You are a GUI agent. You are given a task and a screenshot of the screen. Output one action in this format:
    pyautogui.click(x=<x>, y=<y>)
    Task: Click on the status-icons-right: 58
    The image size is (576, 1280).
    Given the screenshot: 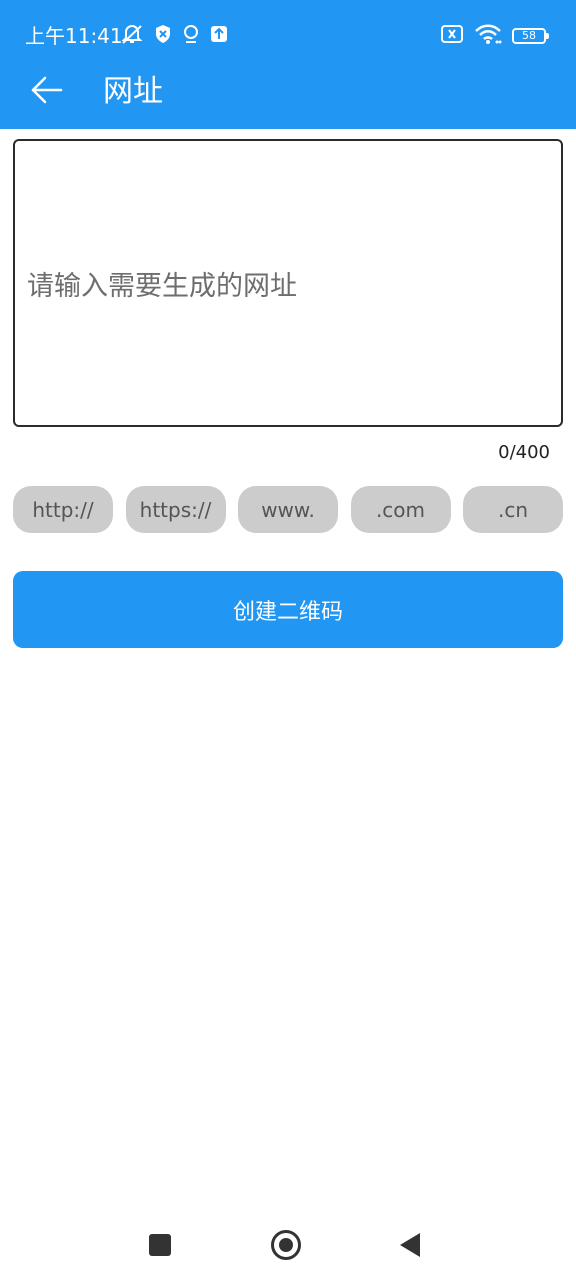 What is the action you would take?
    pyautogui.click(x=494, y=36)
    